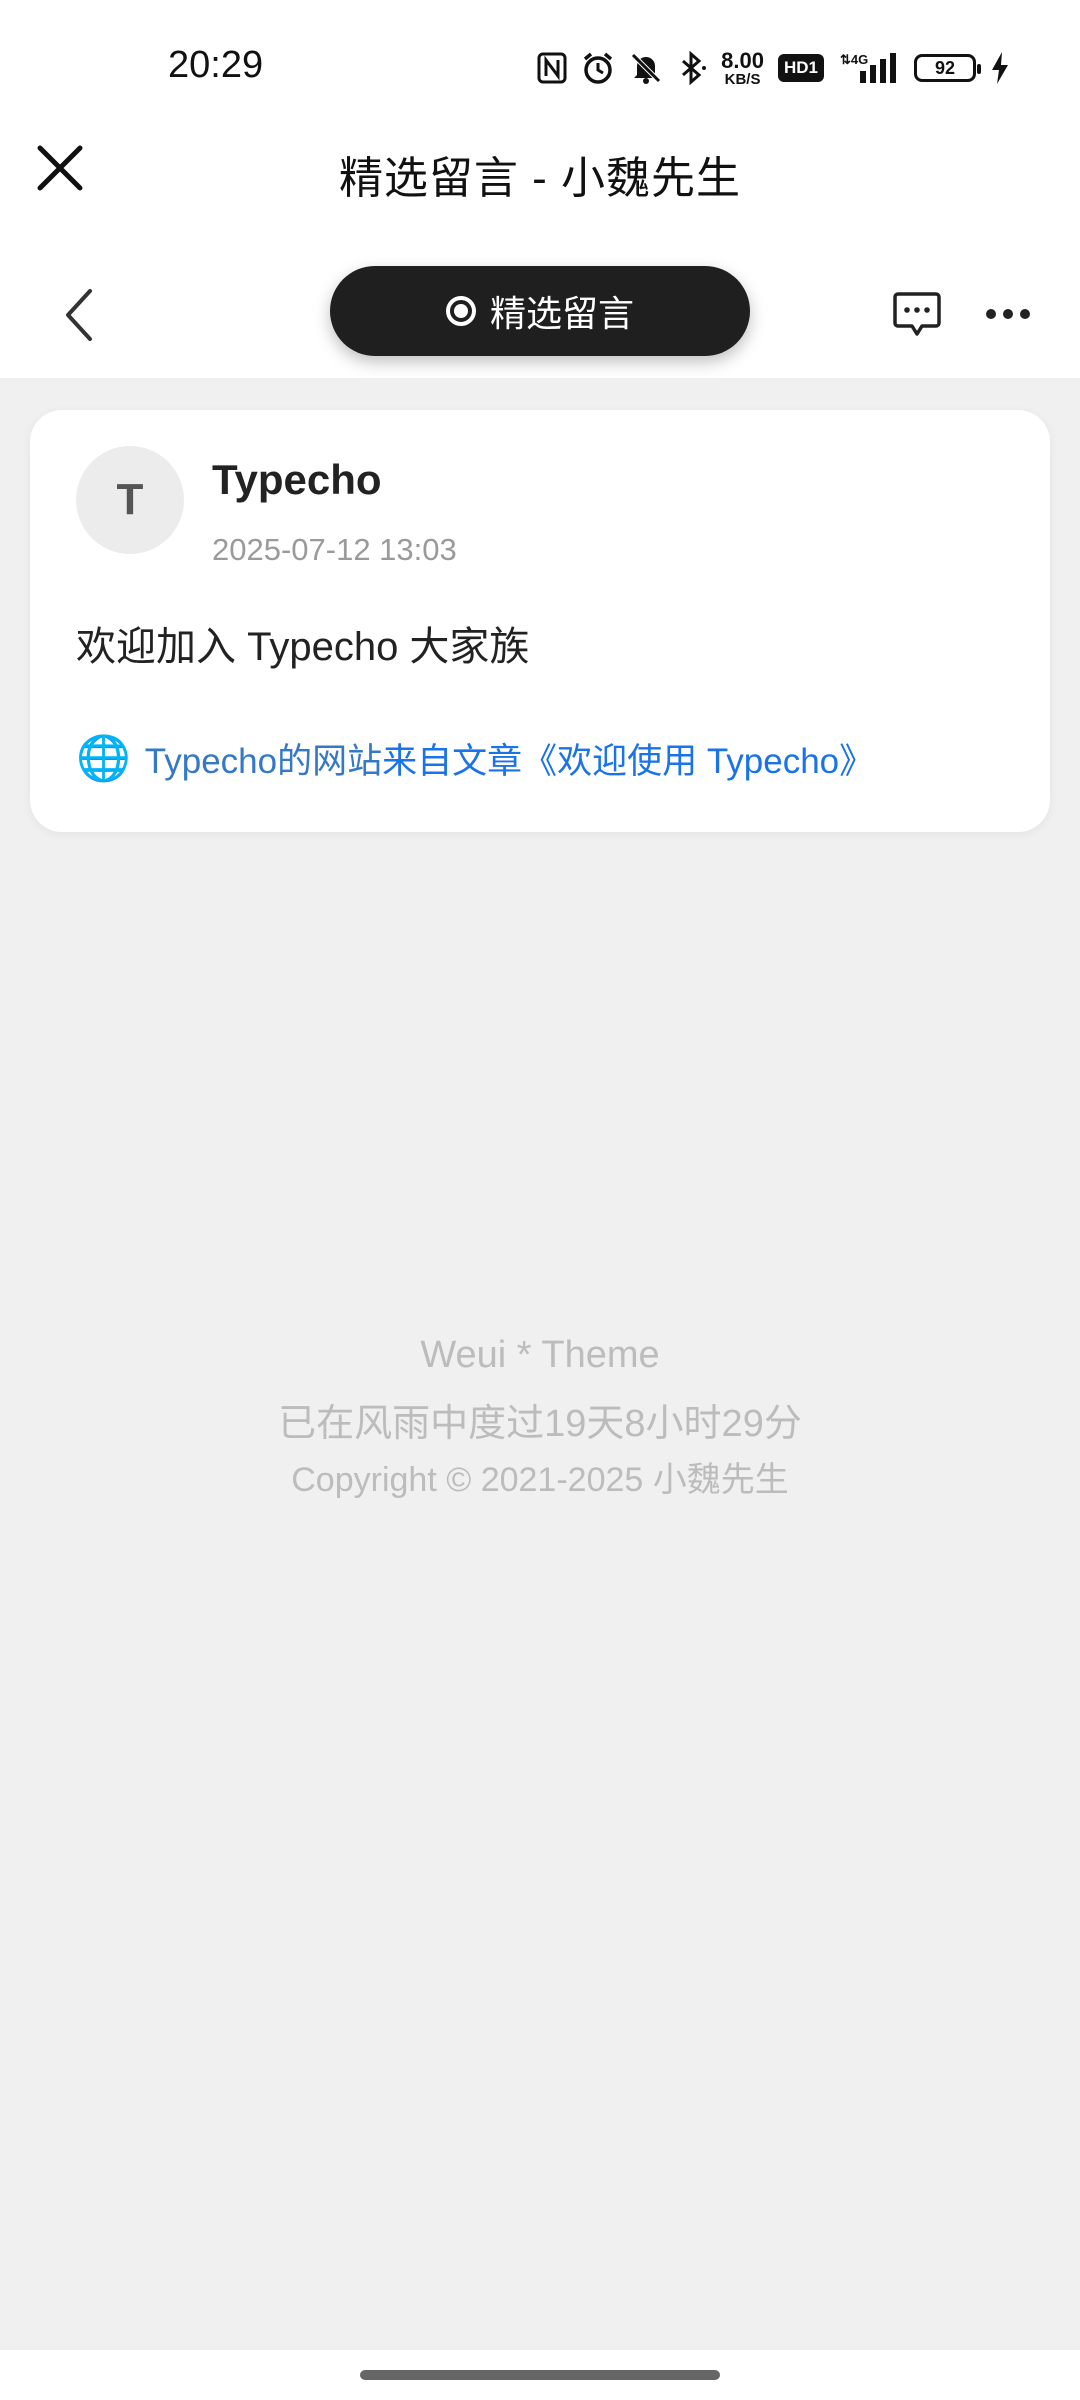 The width and height of the screenshot is (1080, 2400). I want to click on signal-icon: ⇅4G, so click(869, 68).